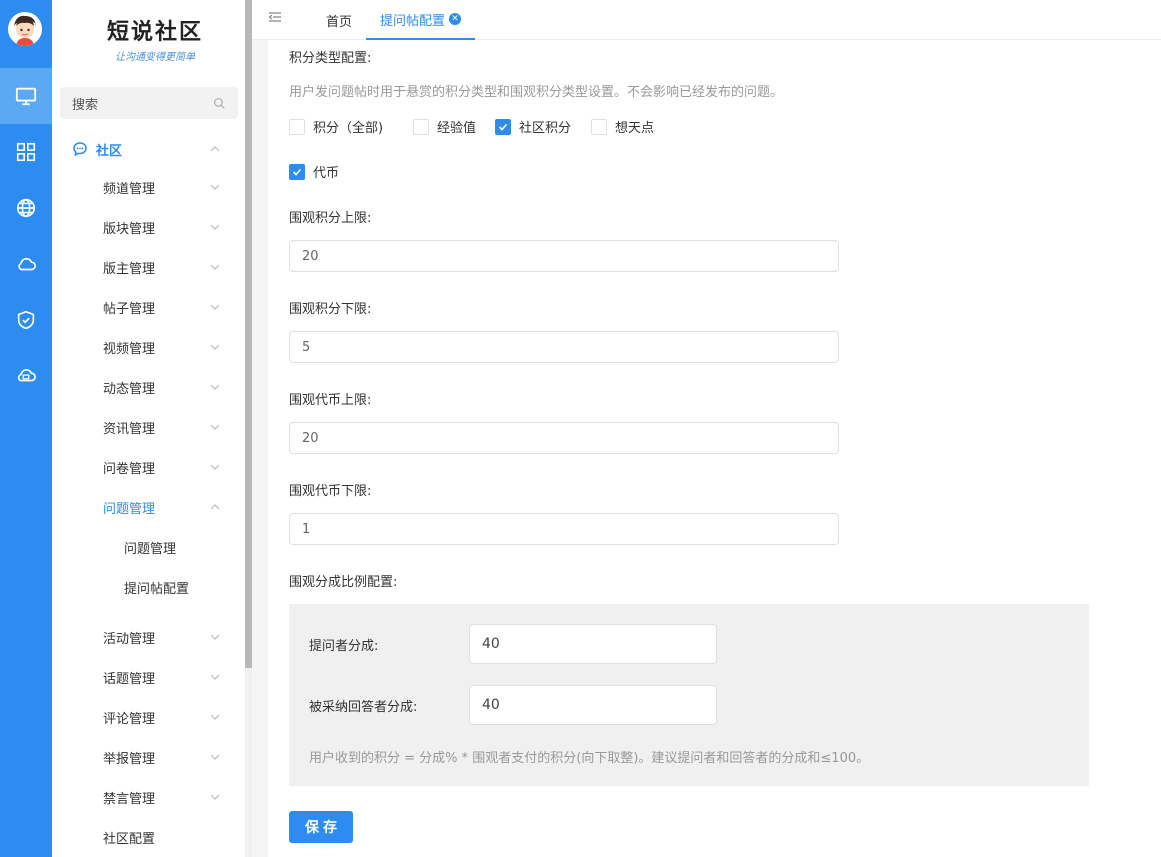 This screenshot has height=857, width=1161. I want to click on coin-max-input: 20, so click(564, 438).